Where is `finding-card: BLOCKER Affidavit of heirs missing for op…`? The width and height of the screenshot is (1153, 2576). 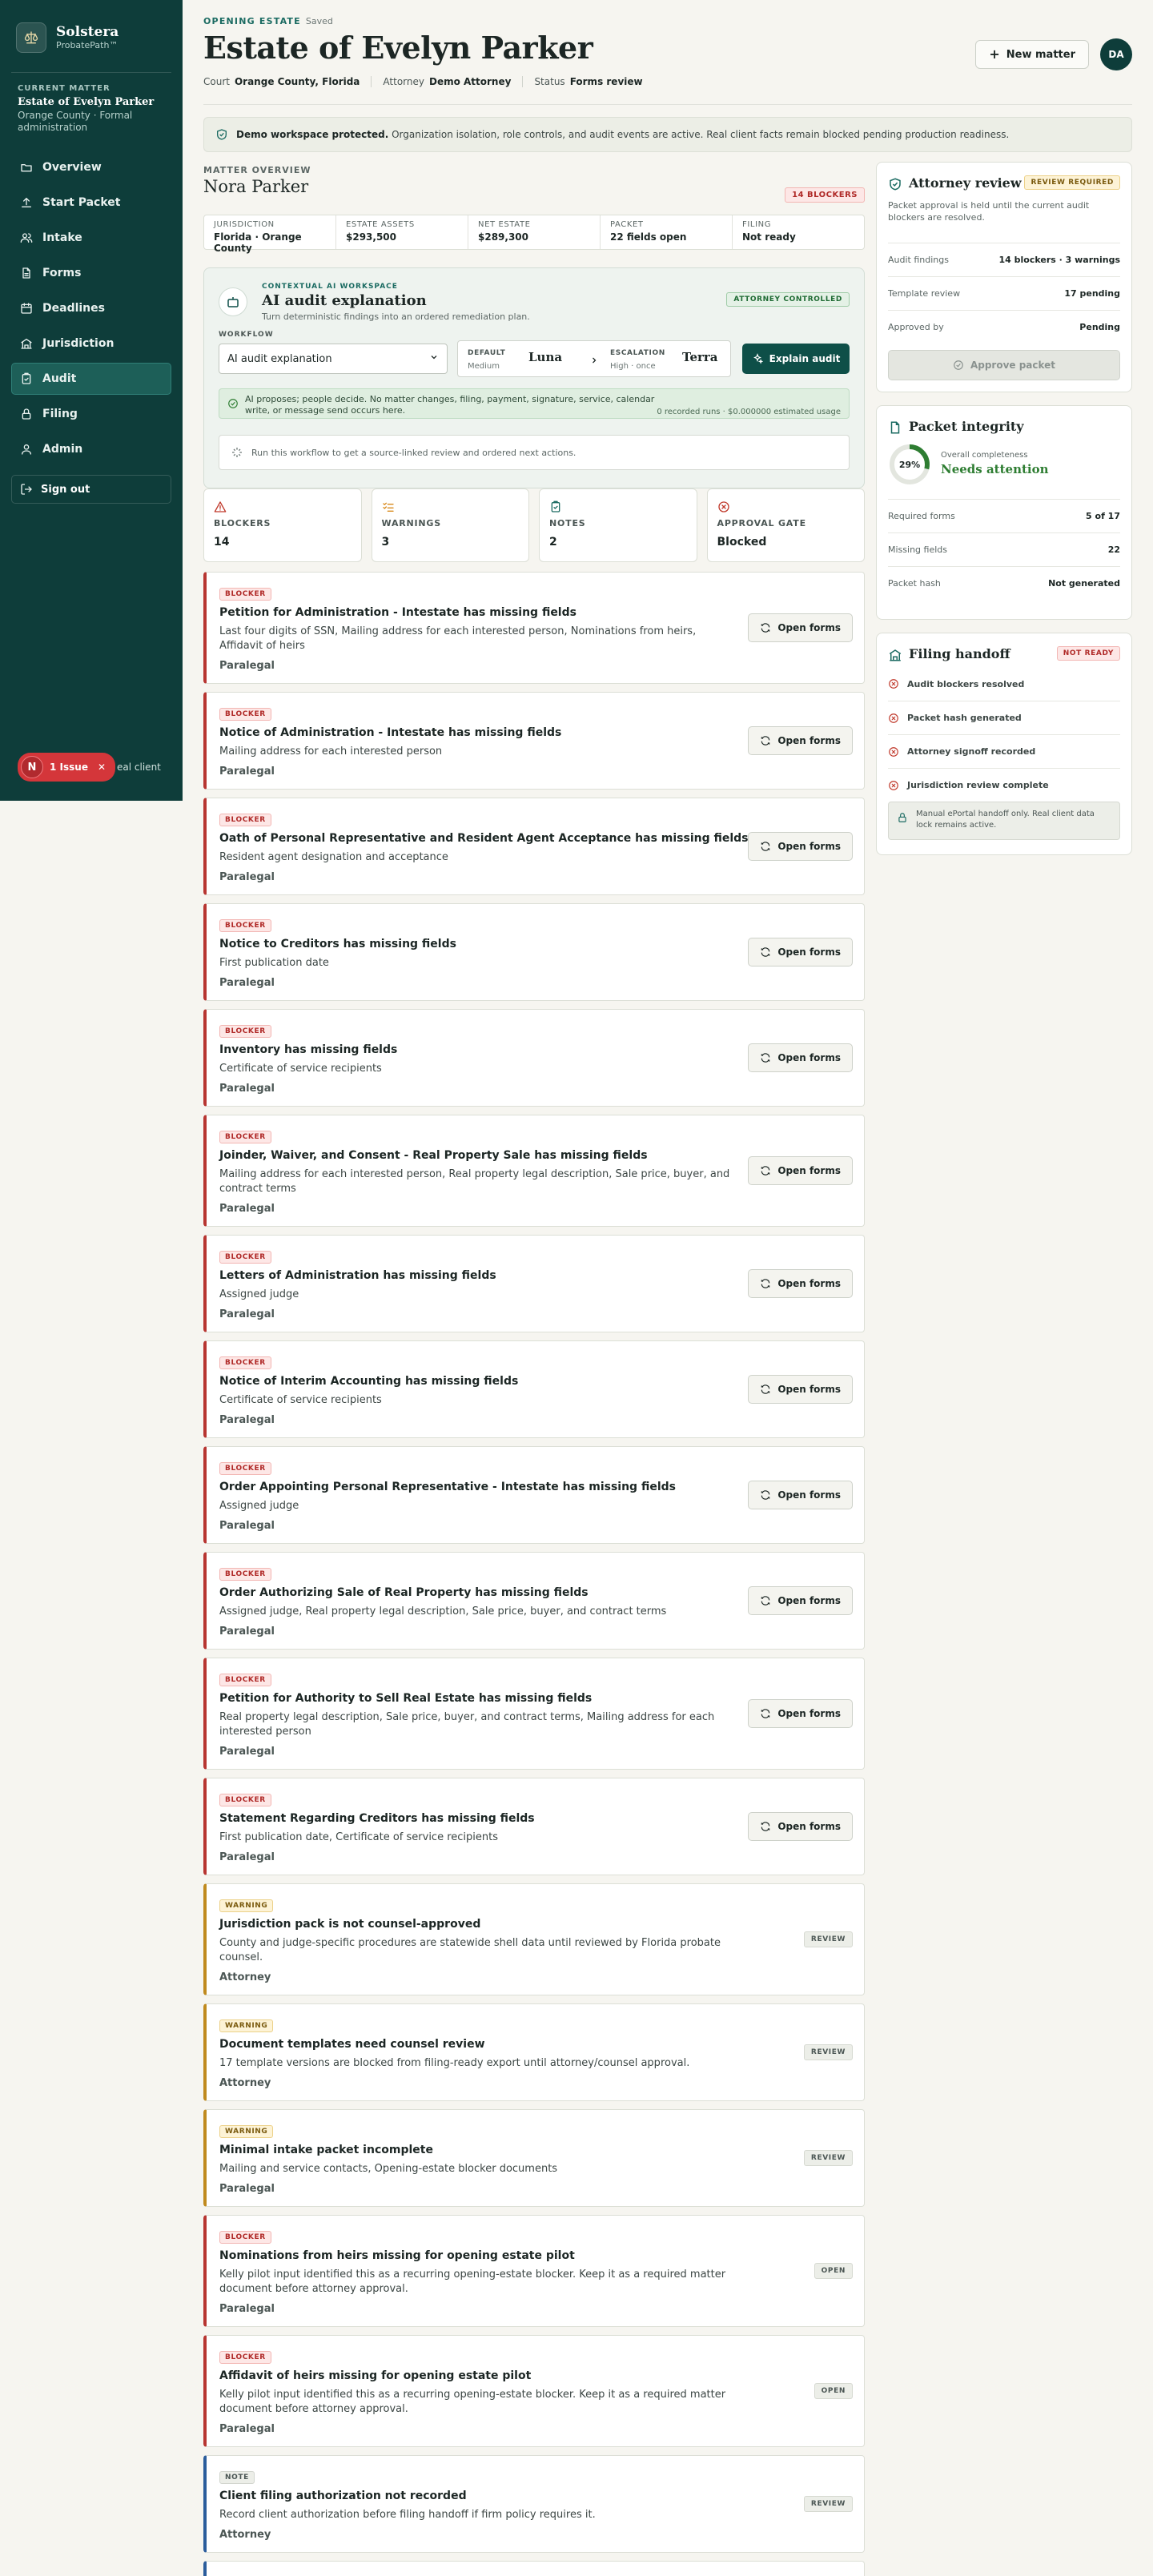
finding-card: BLOCKER Affidavit of heirs missing for op… is located at coordinates (534, 2391).